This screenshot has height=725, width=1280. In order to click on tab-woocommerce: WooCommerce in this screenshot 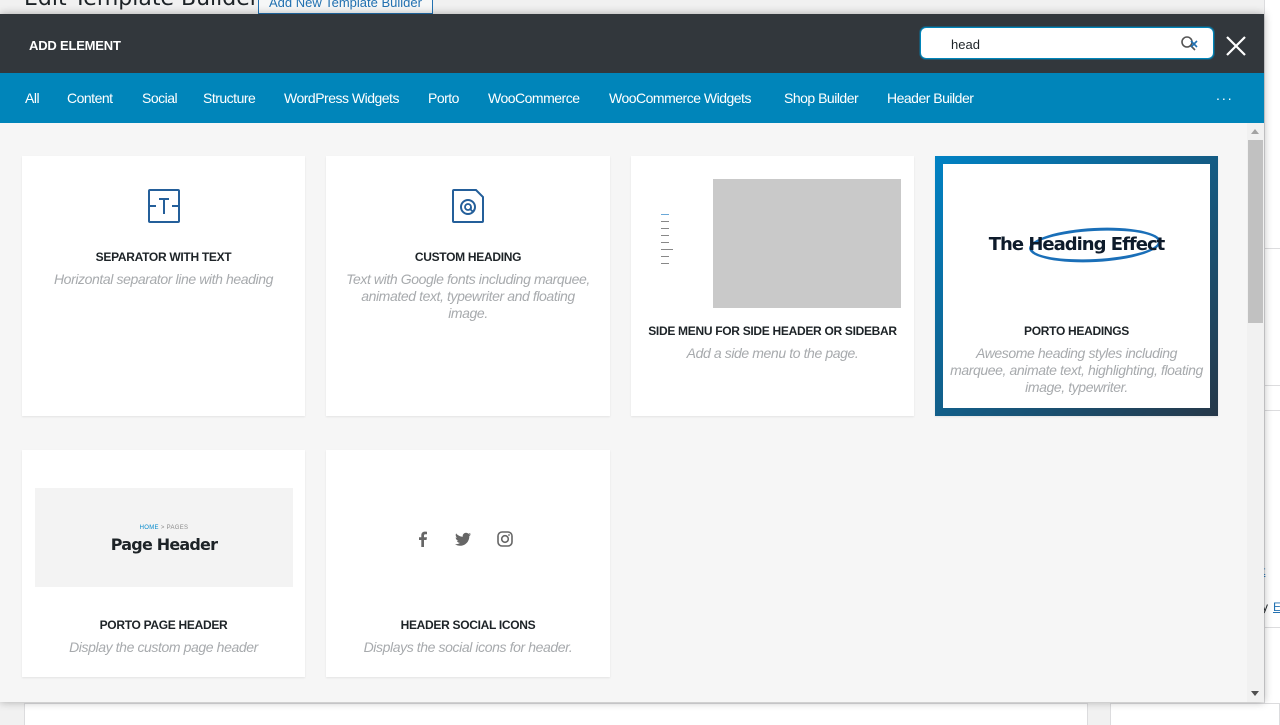, I will do `click(534, 98)`.